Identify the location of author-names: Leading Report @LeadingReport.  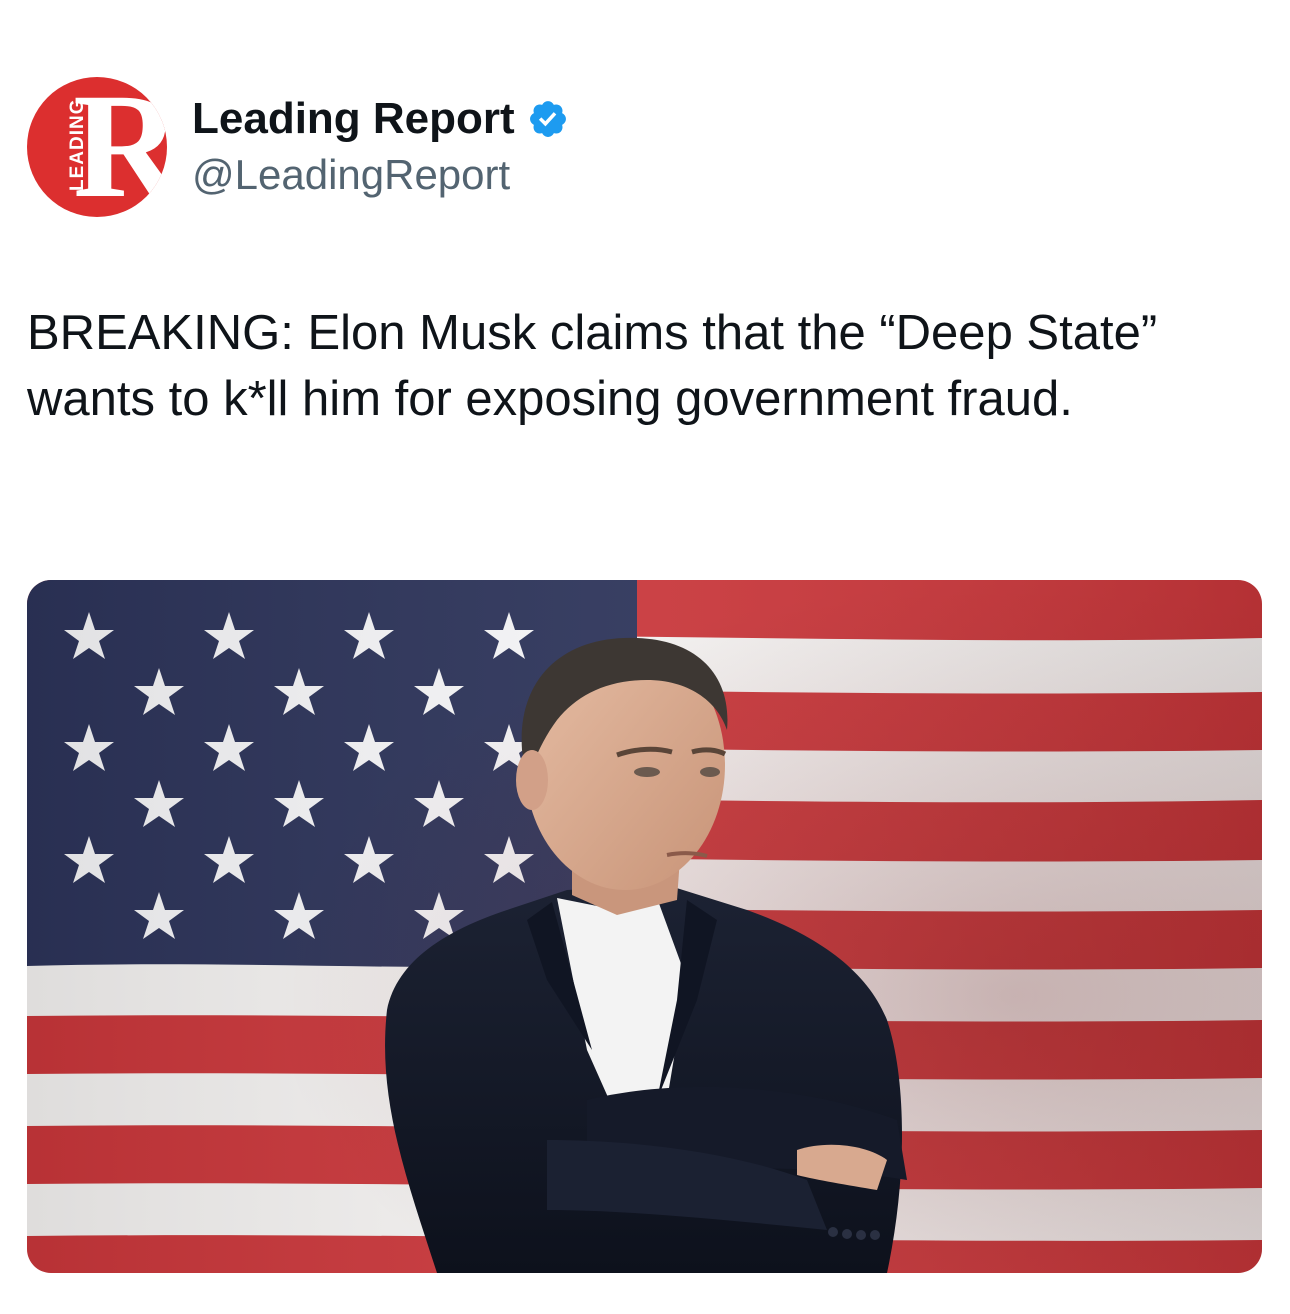
(380, 147).